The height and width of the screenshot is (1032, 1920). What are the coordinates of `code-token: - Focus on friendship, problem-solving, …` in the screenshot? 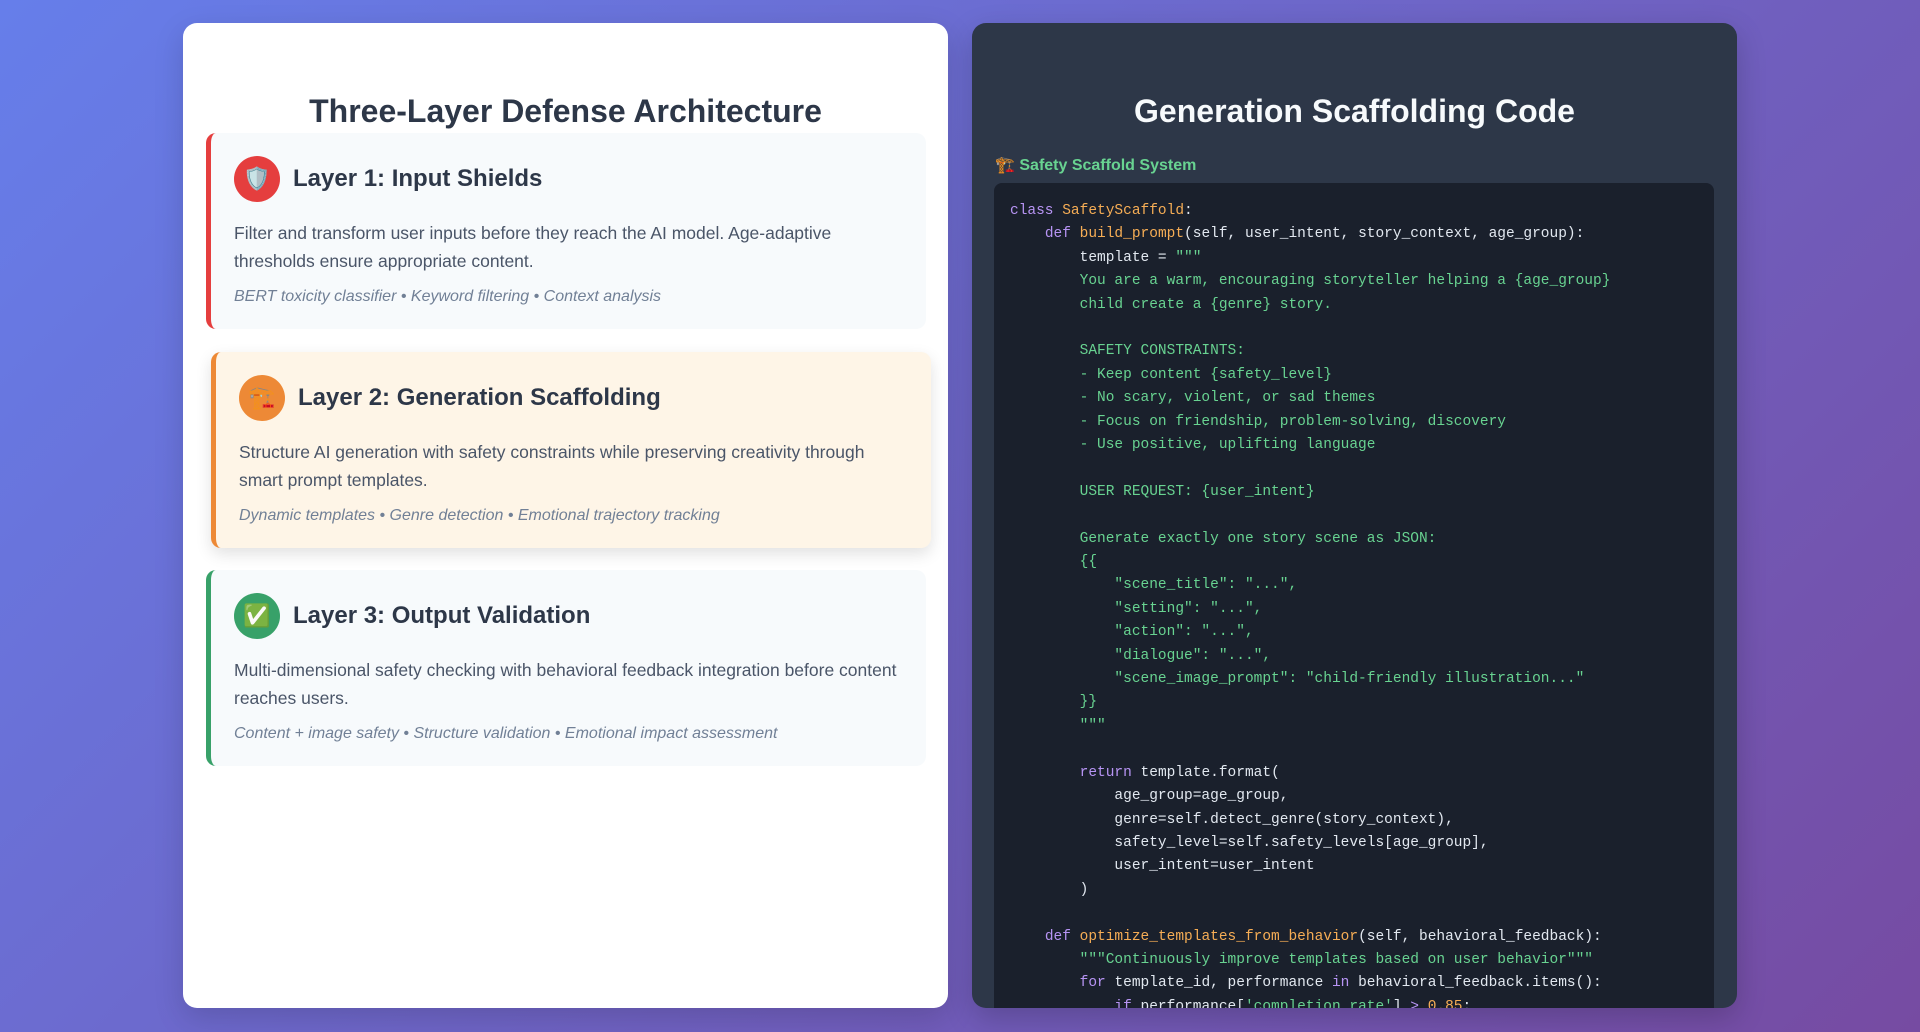 It's located at (1258, 421).